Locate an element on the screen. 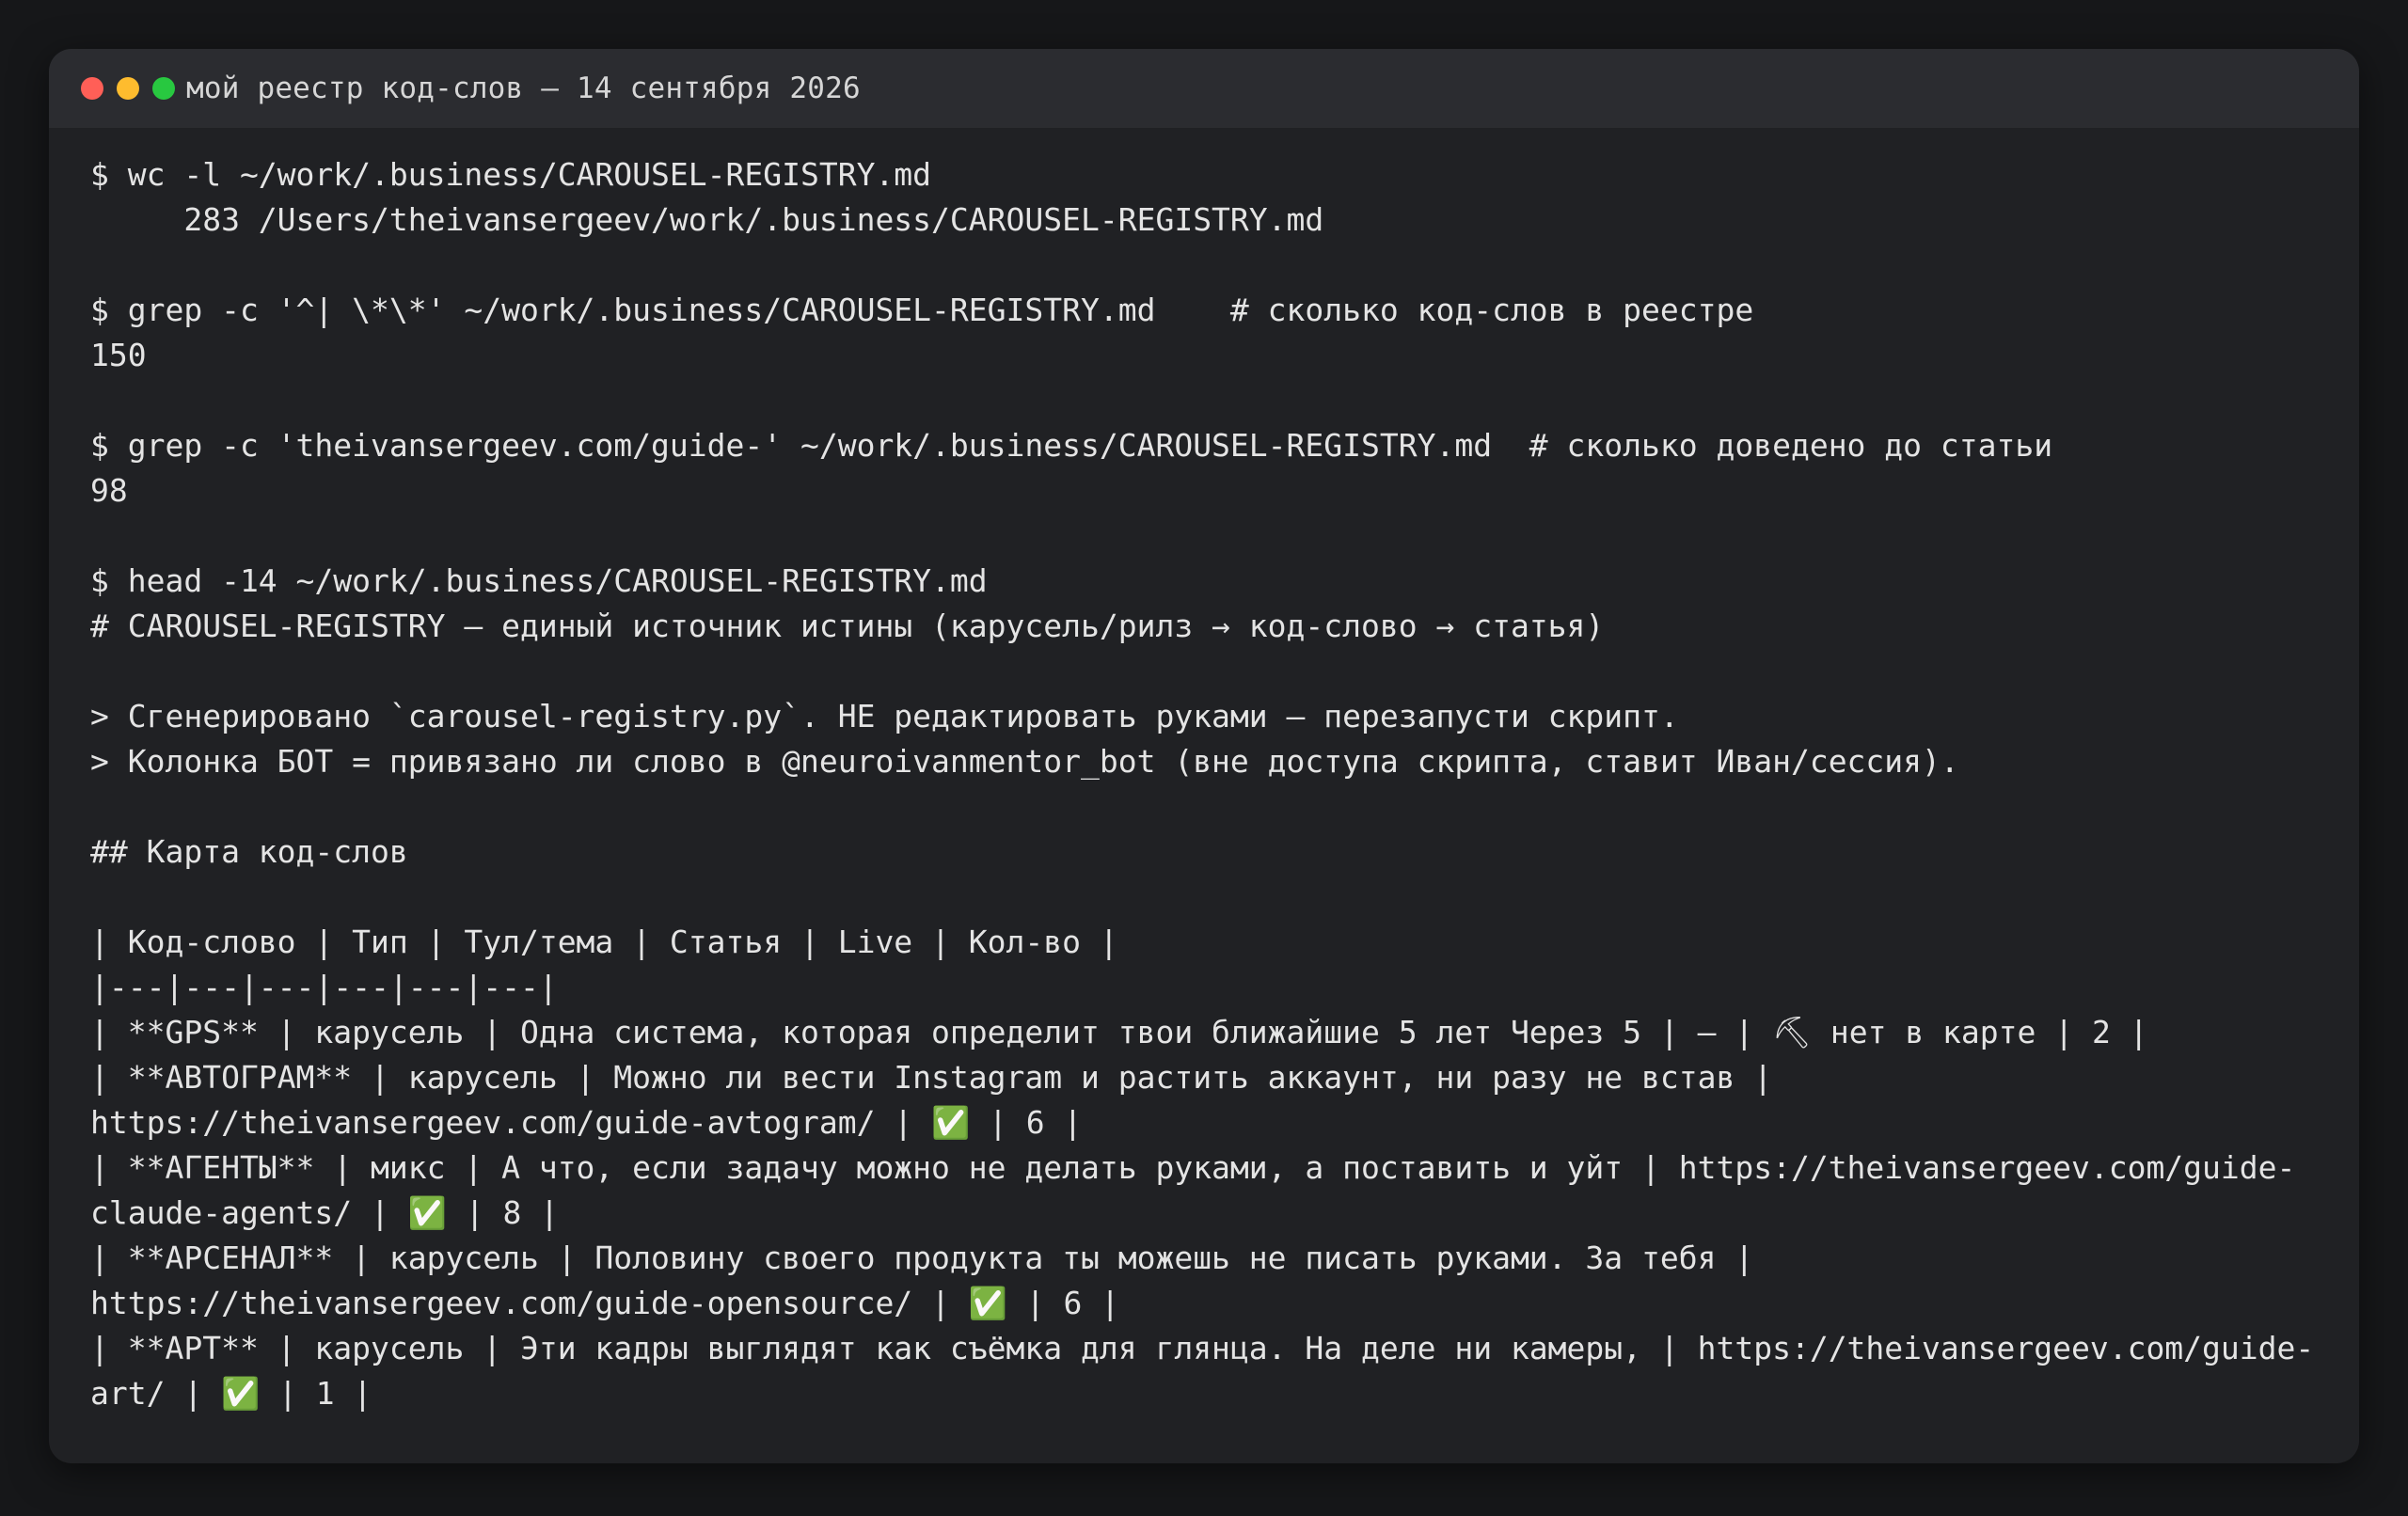  zoom-button is located at coordinates (164, 88).